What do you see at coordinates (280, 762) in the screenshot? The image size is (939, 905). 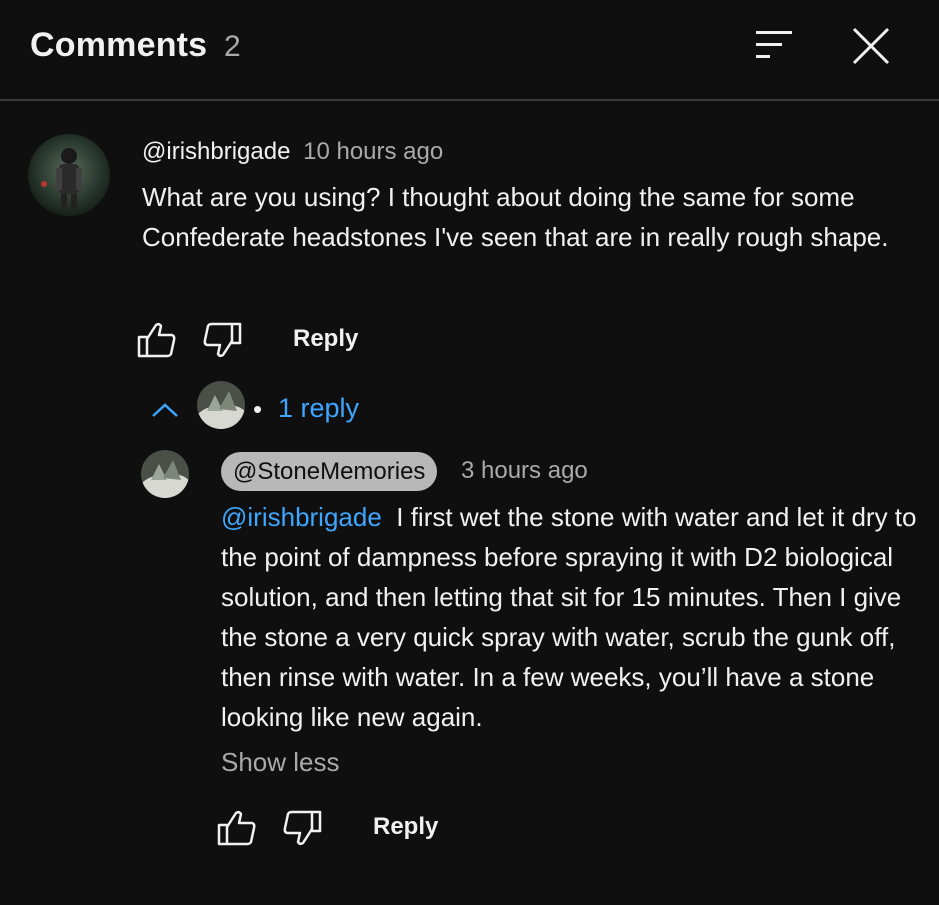 I see `show-less-button: Show less` at bounding box center [280, 762].